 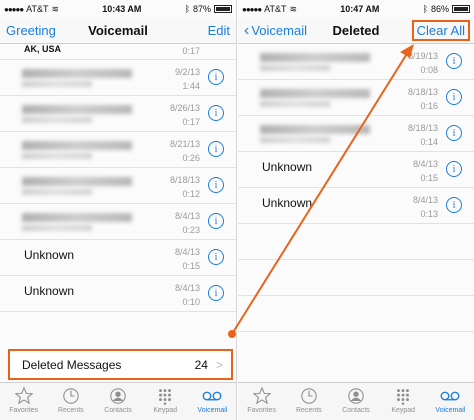 I want to click on voicemail-row: 8/18/13 0:14 i, so click(x=356, y=134).